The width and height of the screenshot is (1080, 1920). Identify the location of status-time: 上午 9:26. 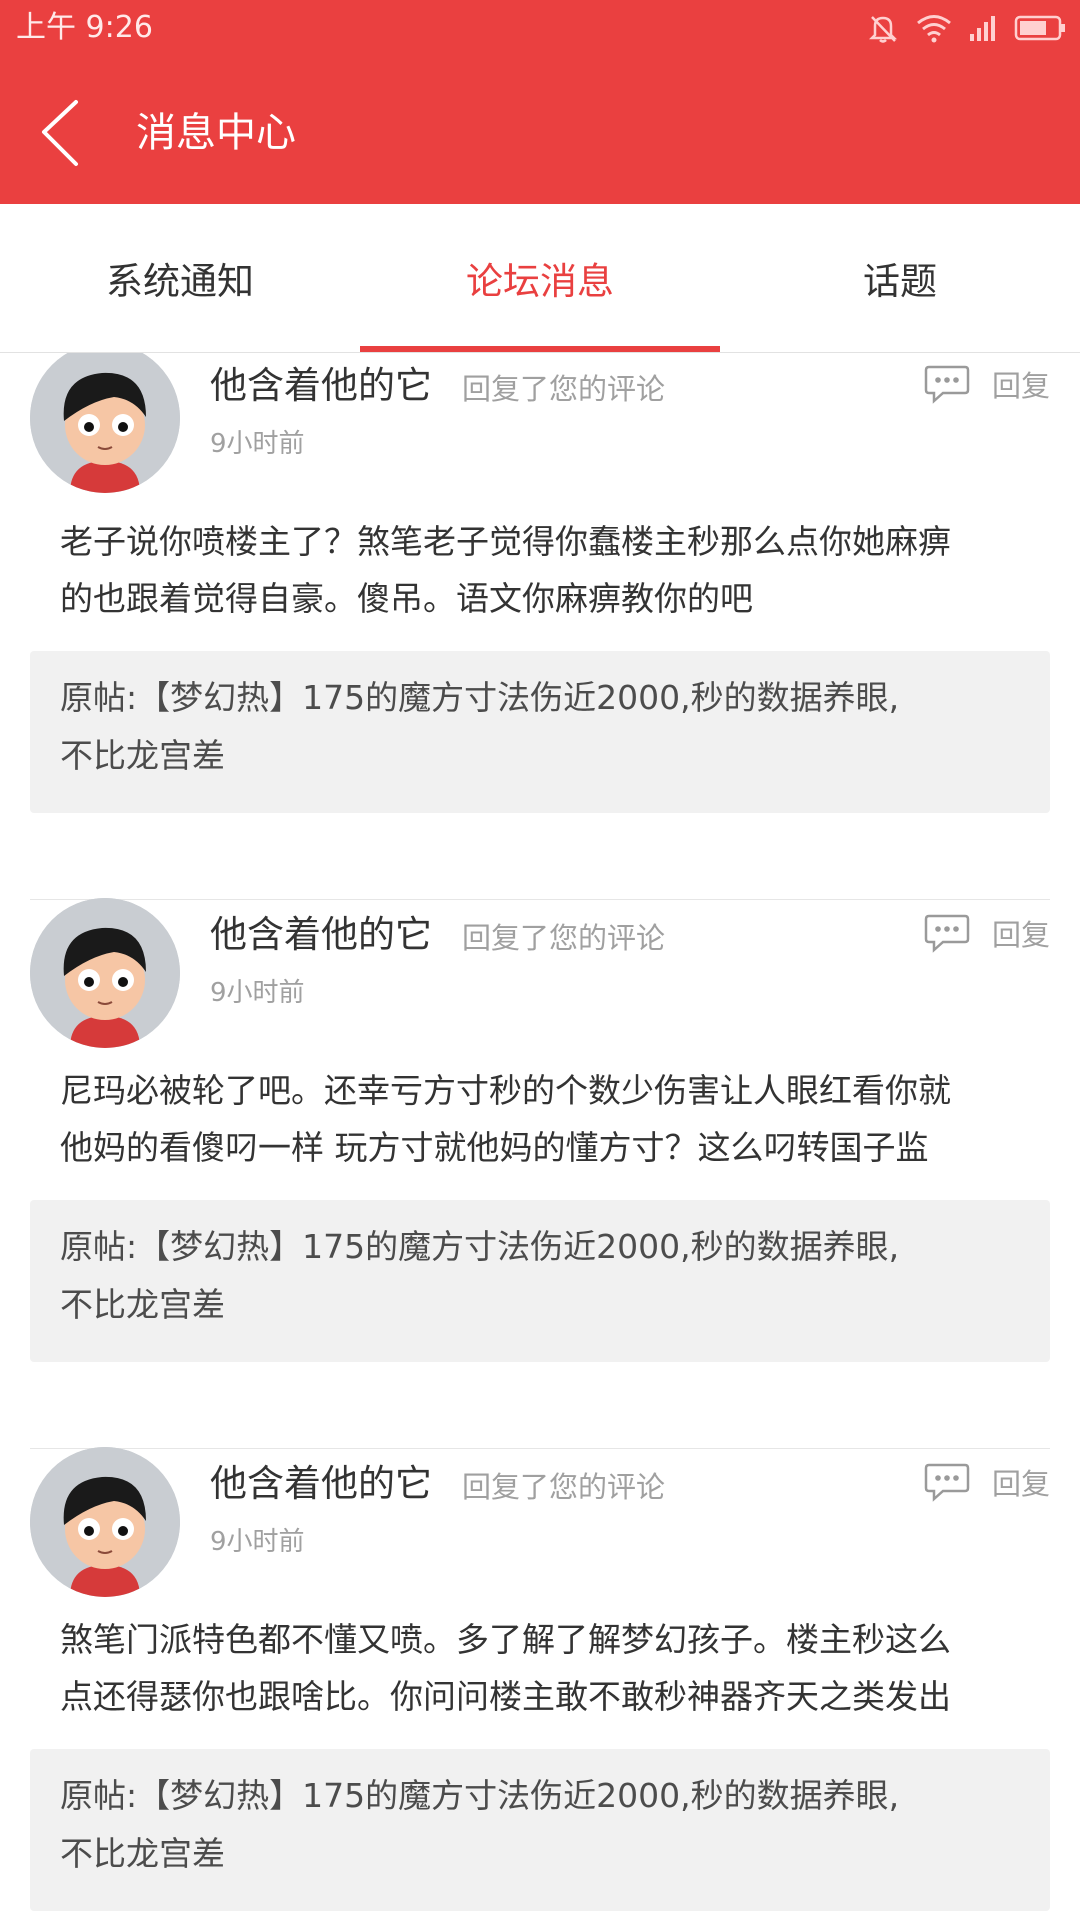
(84, 27).